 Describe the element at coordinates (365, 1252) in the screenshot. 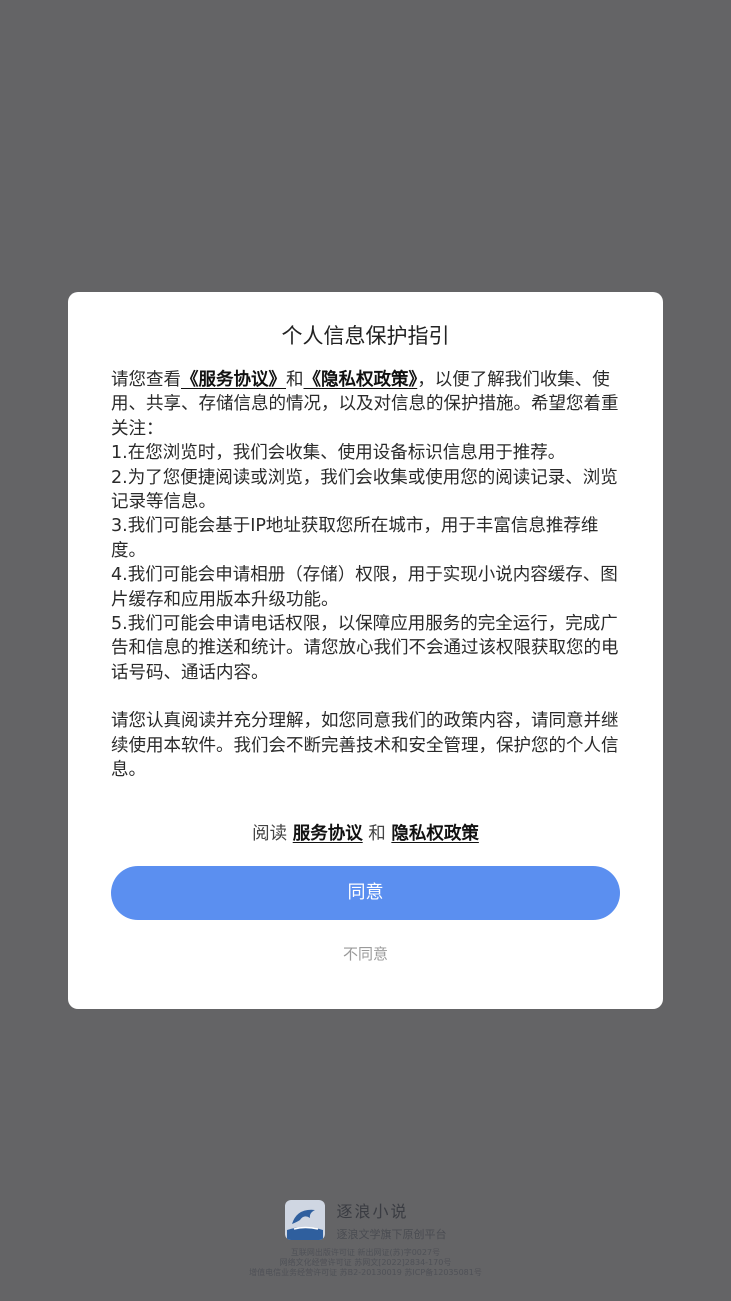

I see `license-line: 互联网出版许可证 新出网证(苏)字0027号` at that location.